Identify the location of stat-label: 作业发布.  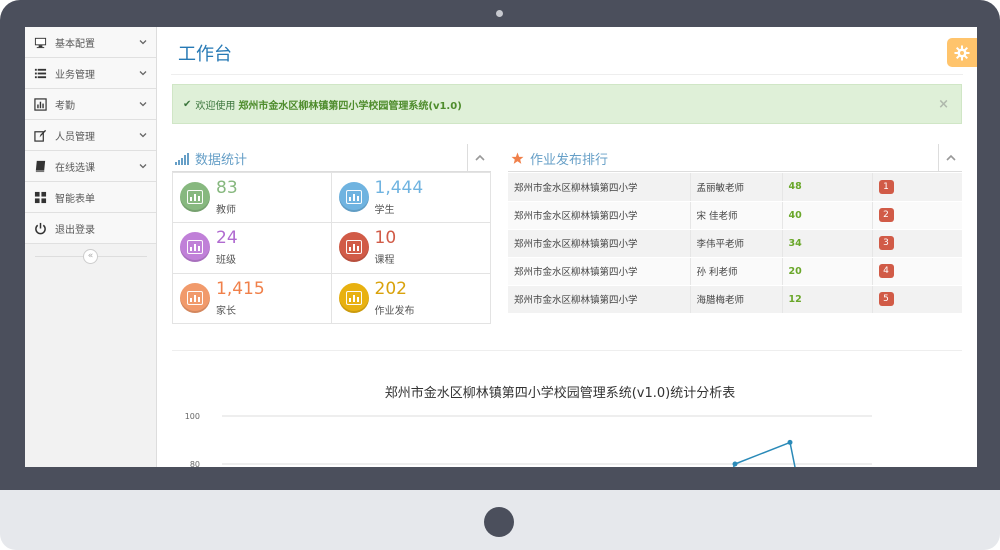
(394, 311).